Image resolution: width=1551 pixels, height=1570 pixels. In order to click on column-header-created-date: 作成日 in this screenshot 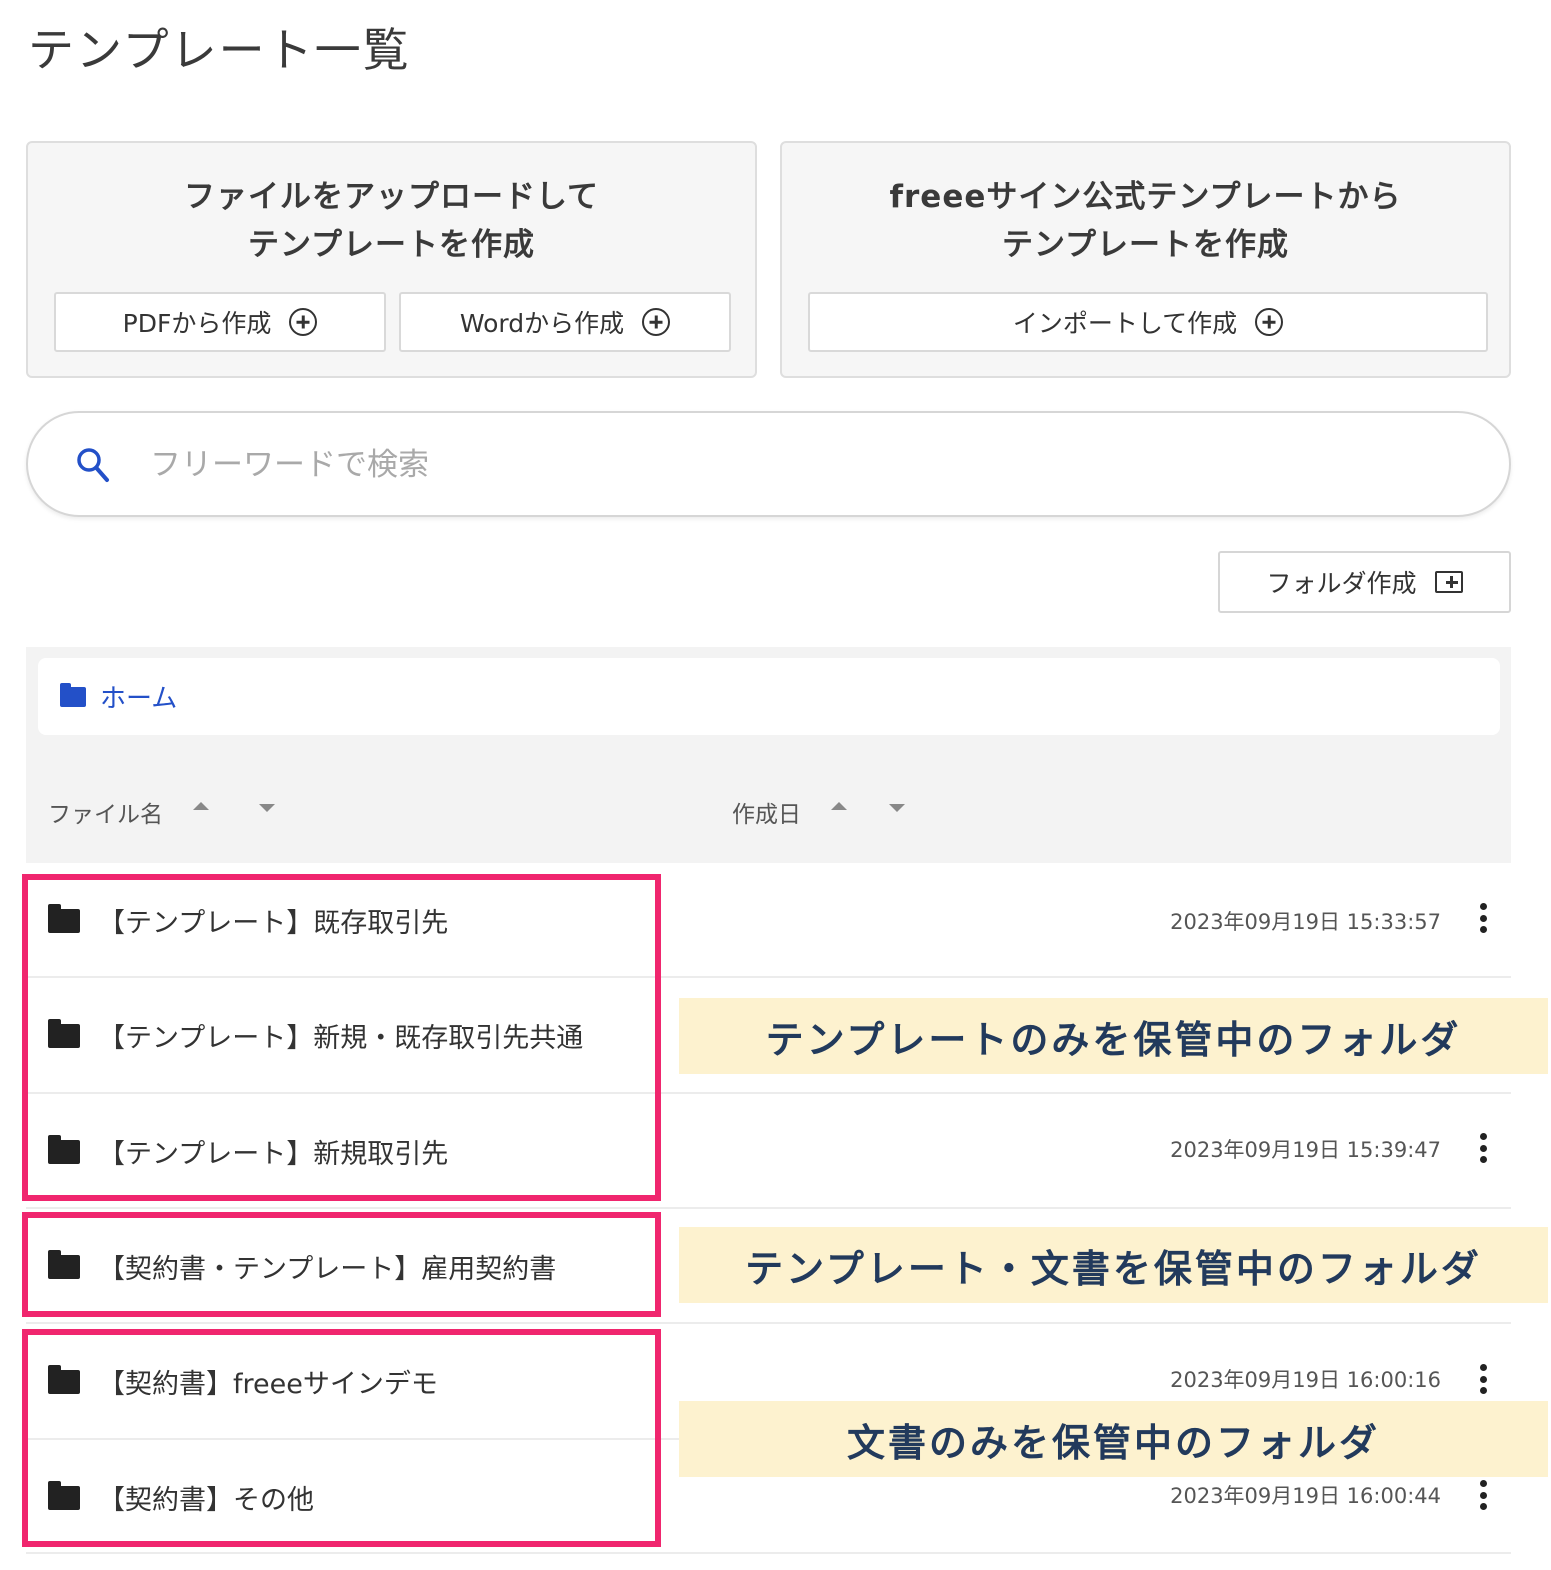, I will do `click(818, 812)`.